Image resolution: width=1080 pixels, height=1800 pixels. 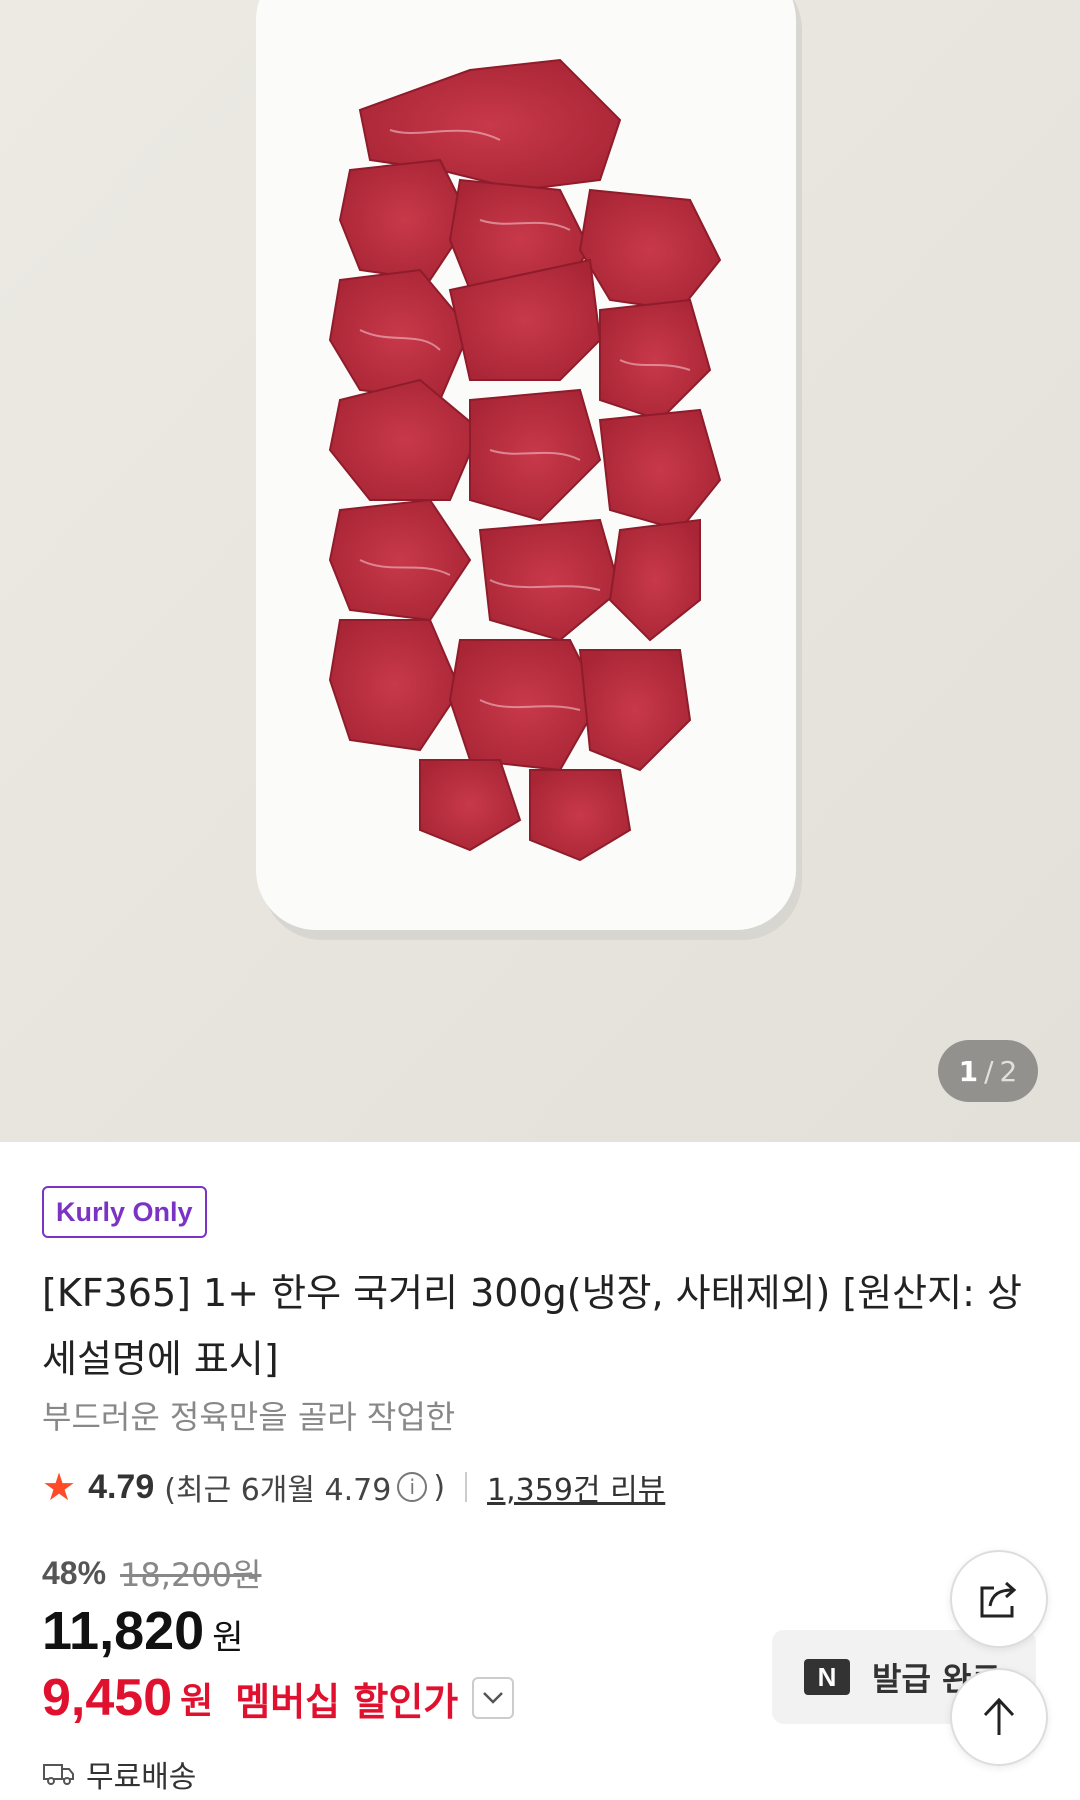 What do you see at coordinates (827, 1677) in the screenshot?
I see `naver-logo-icon: N` at bounding box center [827, 1677].